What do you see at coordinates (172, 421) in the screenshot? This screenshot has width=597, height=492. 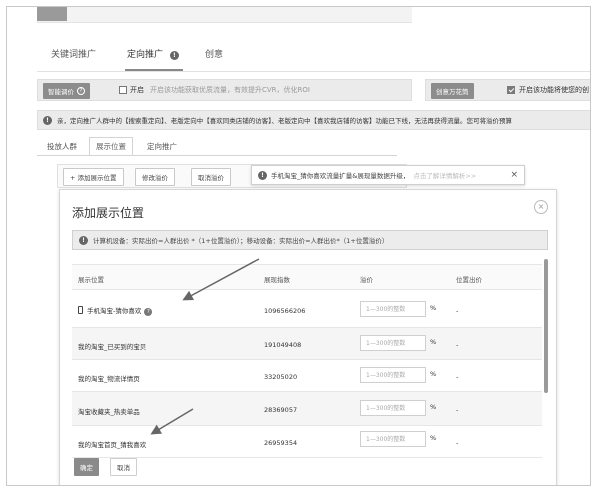 I see `arrow-to-homepage-guess` at bounding box center [172, 421].